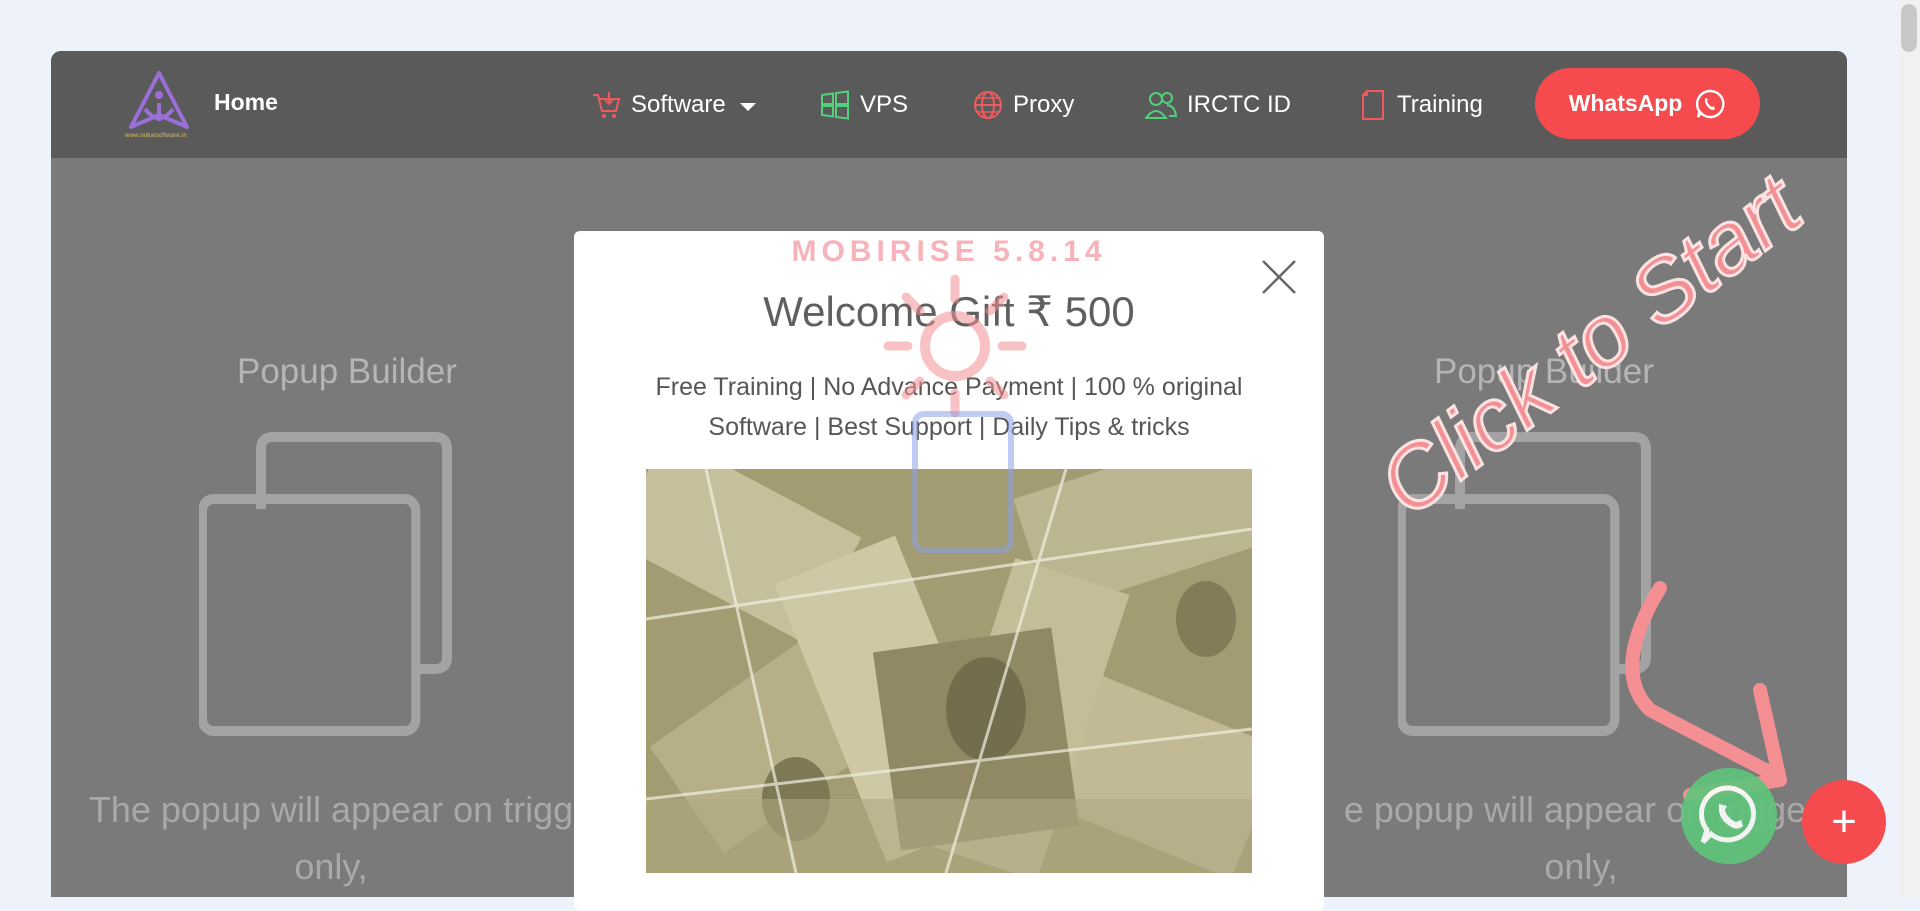  I want to click on floating-plus-button: +, so click(1844, 822).